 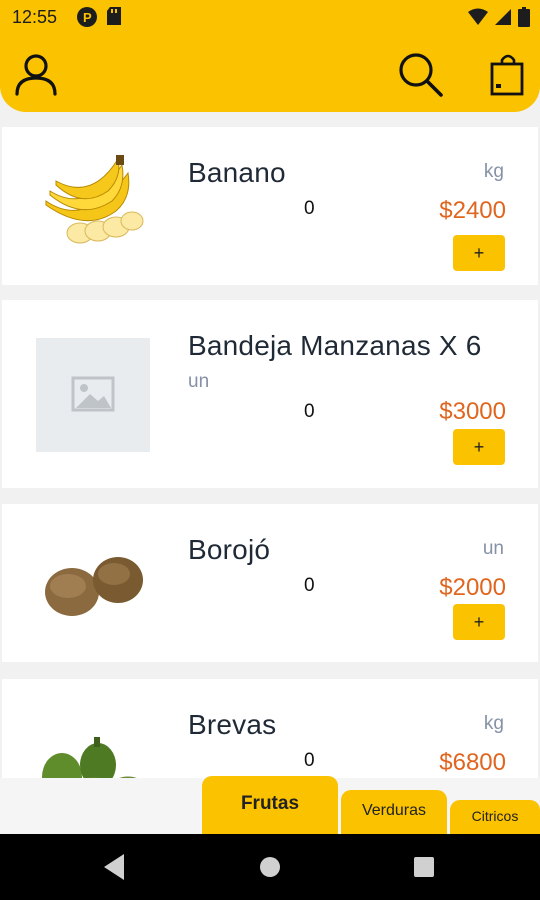 I want to click on product-price: $2400, so click(x=472, y=210).